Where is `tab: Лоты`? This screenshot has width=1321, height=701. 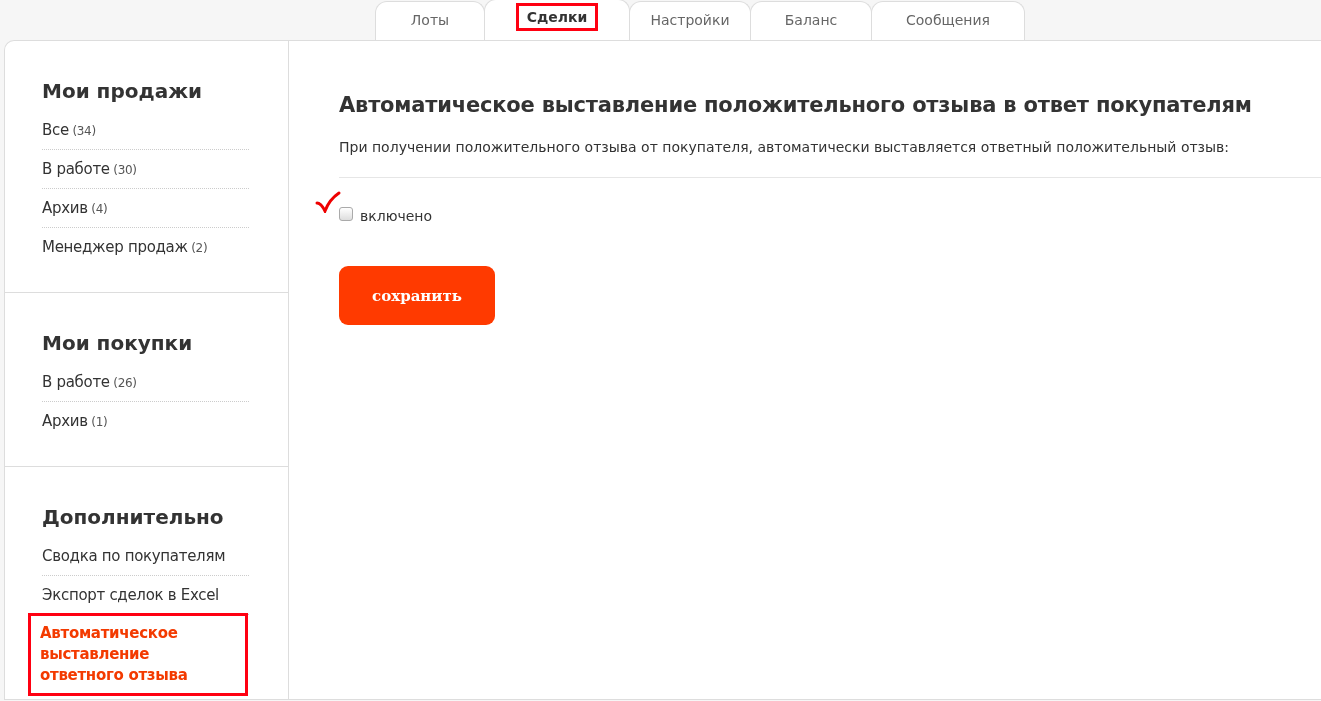
tab: Лоты is located at coordinates (430, 20).